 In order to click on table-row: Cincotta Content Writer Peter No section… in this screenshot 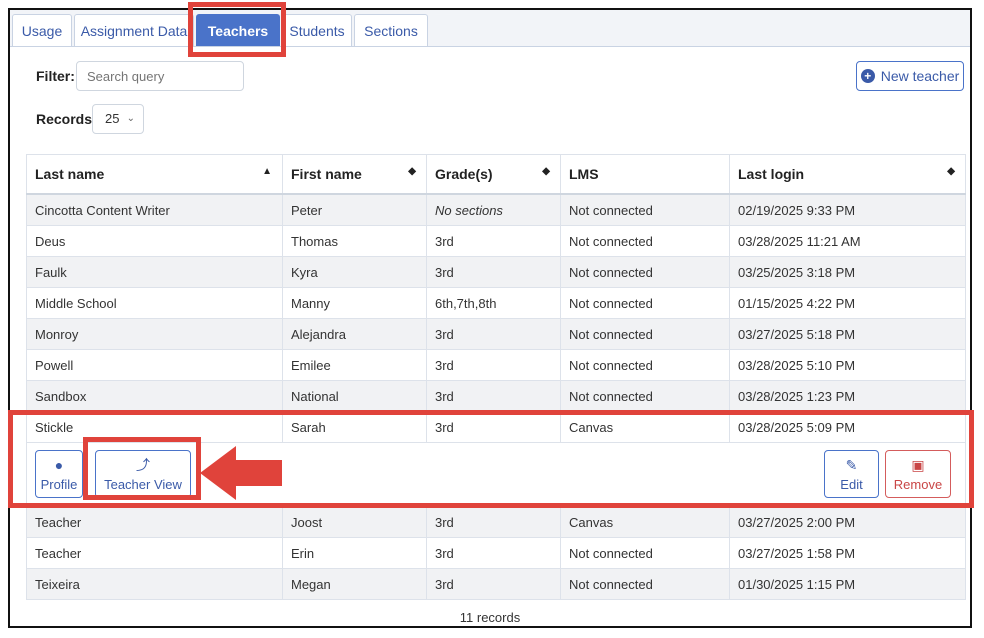, I will do `click(496, 209)`.